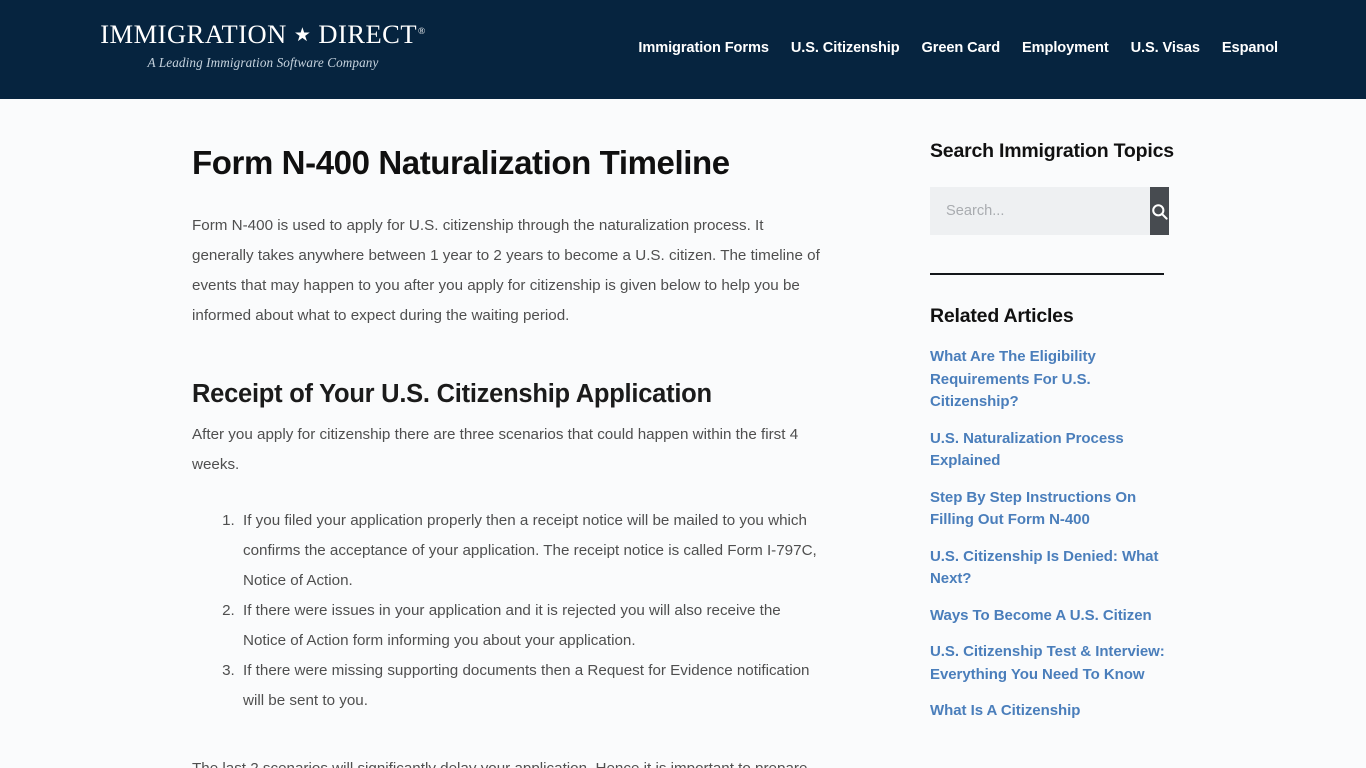  Describe the element at coordinates (1047, 274) in the screenshot. I see `sidebar-divider` at that location.